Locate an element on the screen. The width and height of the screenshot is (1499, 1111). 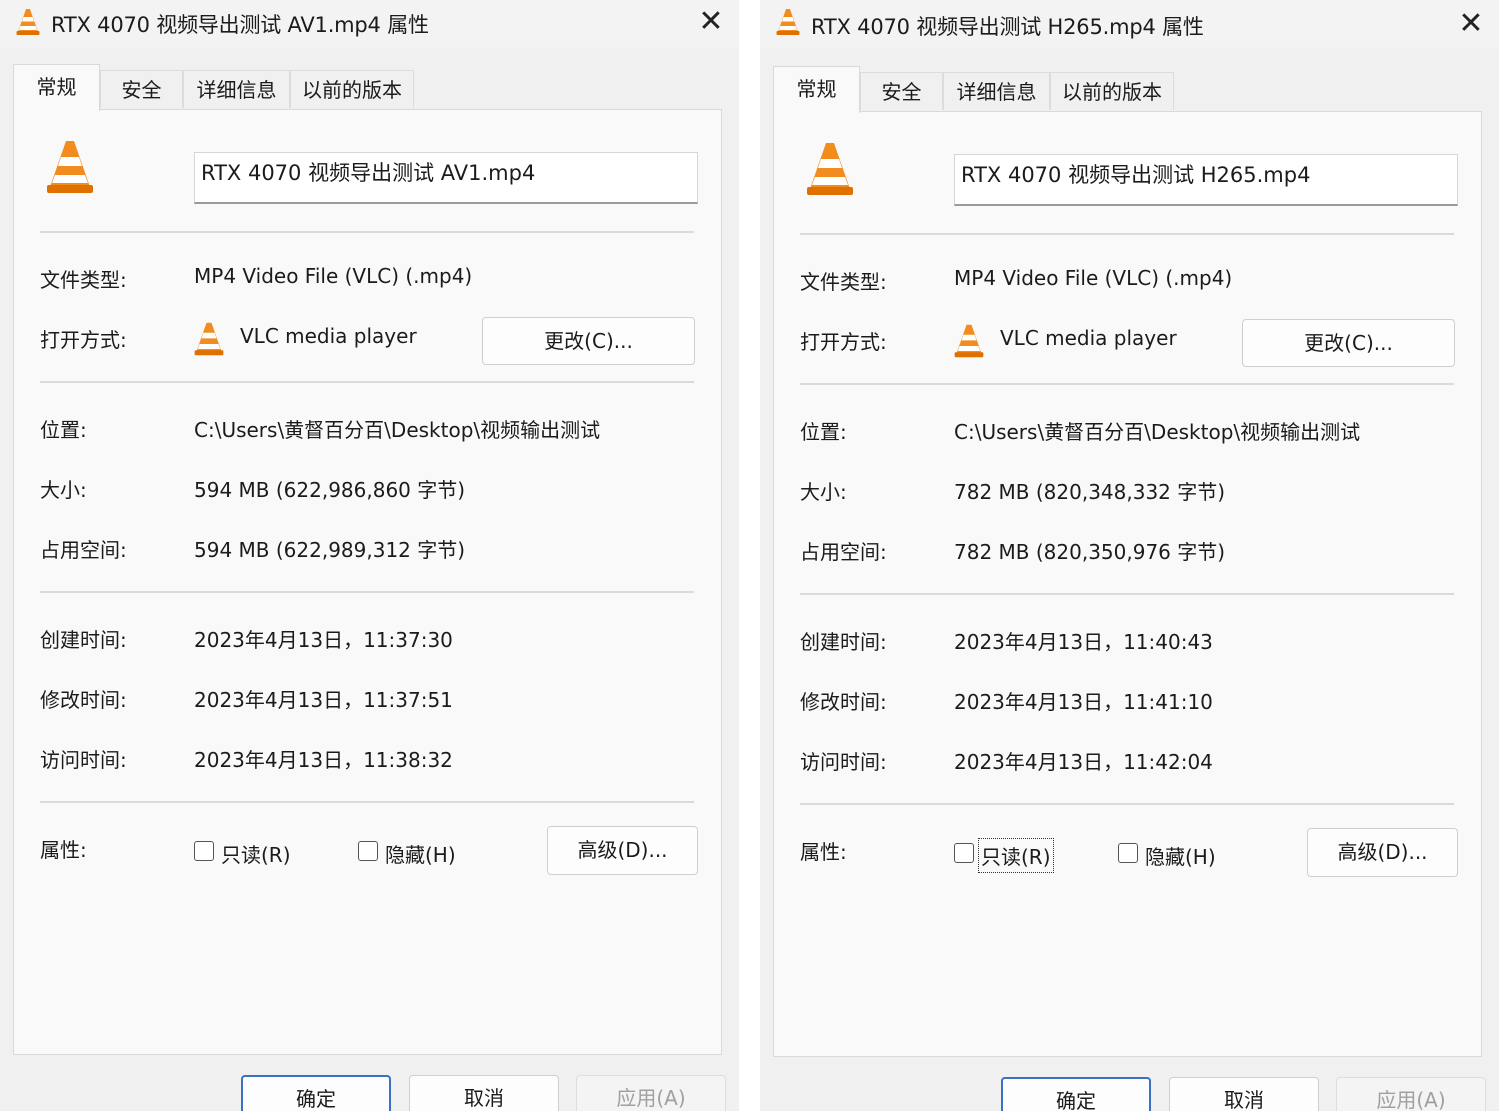
title-bar: RTX 4070 视频导出测试 AV1.mp4 属性 ✕ is located at coordinates (369, 24).